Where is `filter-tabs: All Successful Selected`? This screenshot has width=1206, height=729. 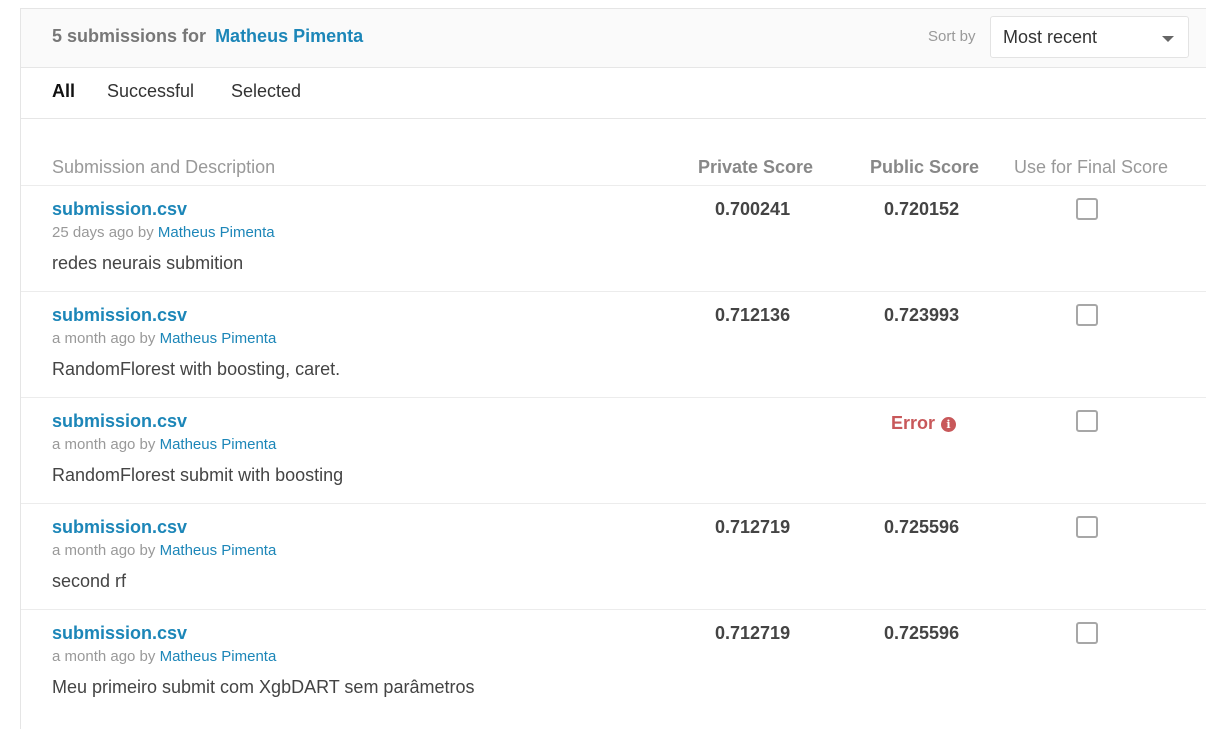
filter-tabs: All Successful Selected is located at coordinates (613, 93).